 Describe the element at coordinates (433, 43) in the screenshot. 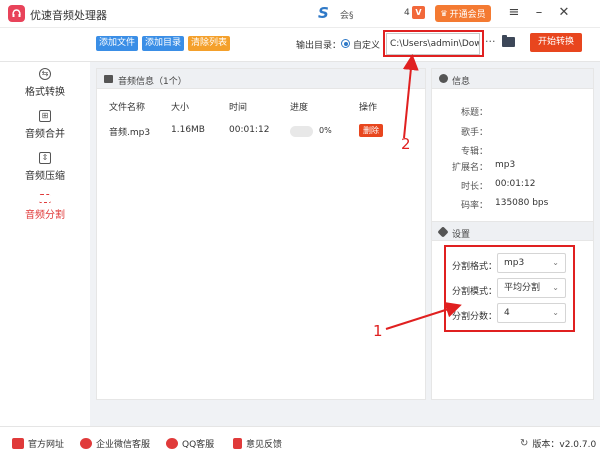

I see `annotation-box-output-path` at that location.